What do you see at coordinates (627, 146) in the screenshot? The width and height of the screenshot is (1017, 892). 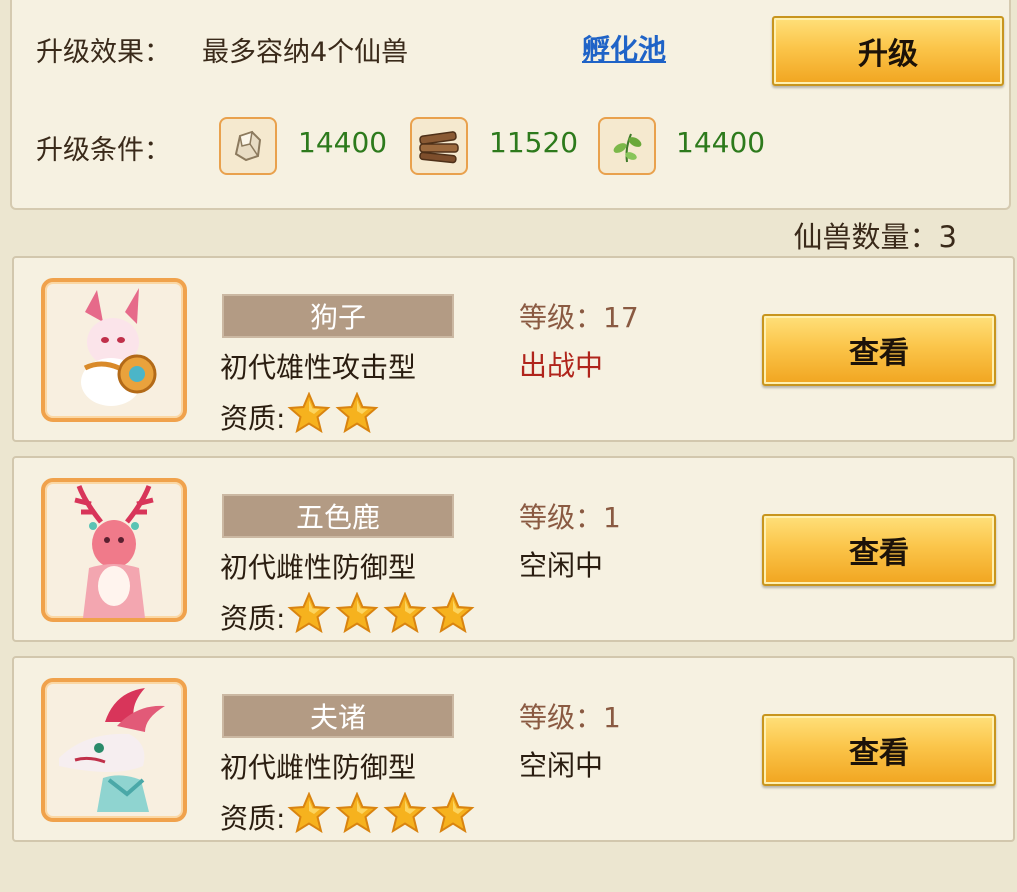 I see `herb-icon` at bounding box center [627, 146].